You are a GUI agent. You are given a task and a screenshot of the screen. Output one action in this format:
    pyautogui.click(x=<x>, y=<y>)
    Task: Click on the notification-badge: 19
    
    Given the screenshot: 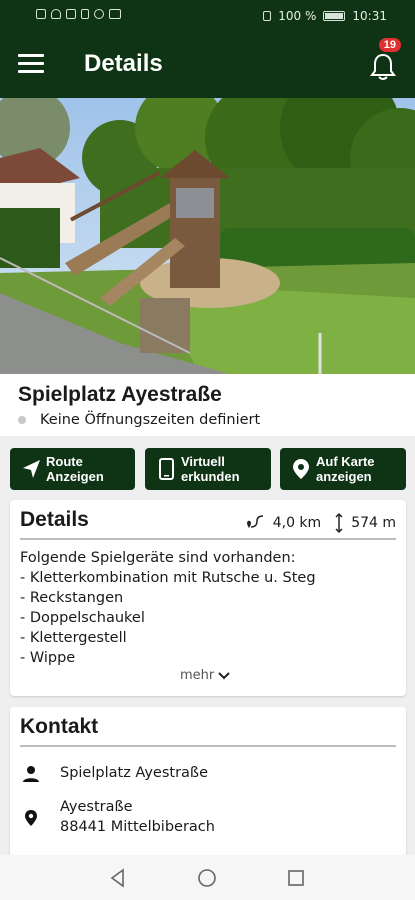 What is the action you would take?
    pyautogui.click(x=389, y=45)
    